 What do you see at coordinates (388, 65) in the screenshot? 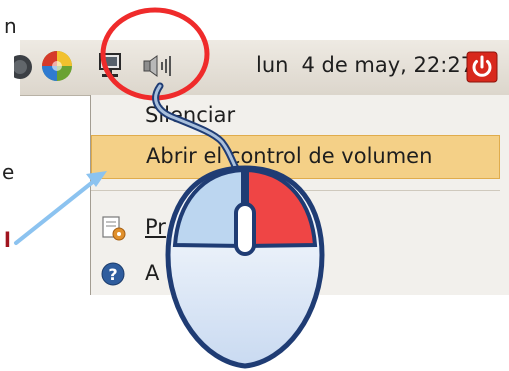
I see `clock-date-time: 4 de may, 22:27` at bounding box center [388, 65].